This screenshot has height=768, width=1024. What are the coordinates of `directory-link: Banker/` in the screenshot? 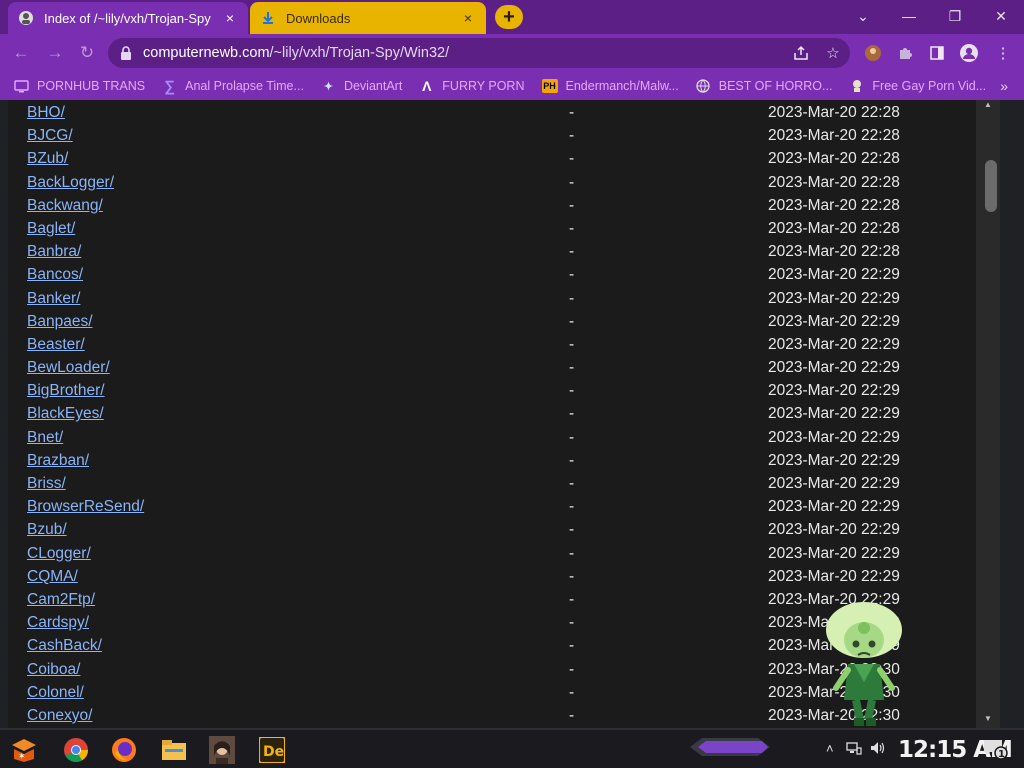 It's located at (53, 299).